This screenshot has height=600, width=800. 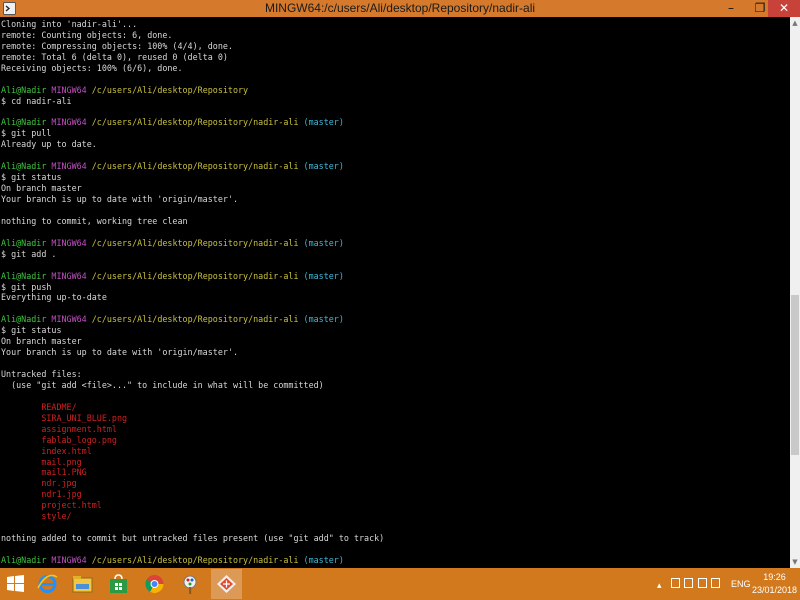 I want to click on terminal-line: Already up to date., so click(x=395, y=144).